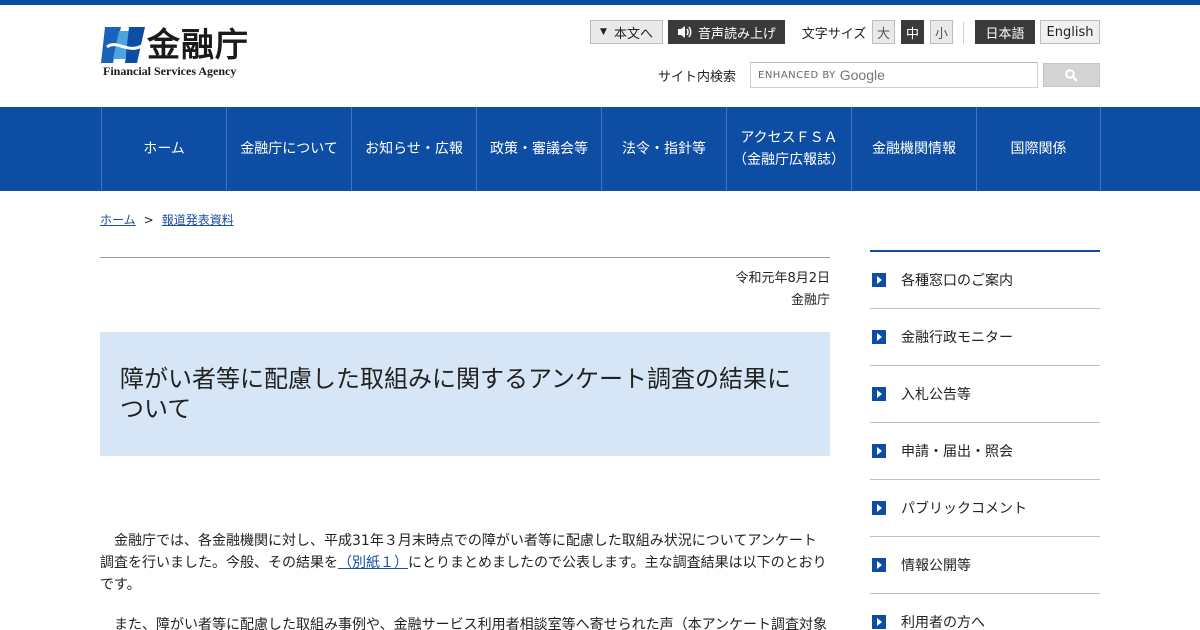 The width and height of the screenshot is (1200, 630). Describe the element at coordinates (985, 394) in the screenshot. I see `sidebar-item-bids: 入札公告等` at that location.